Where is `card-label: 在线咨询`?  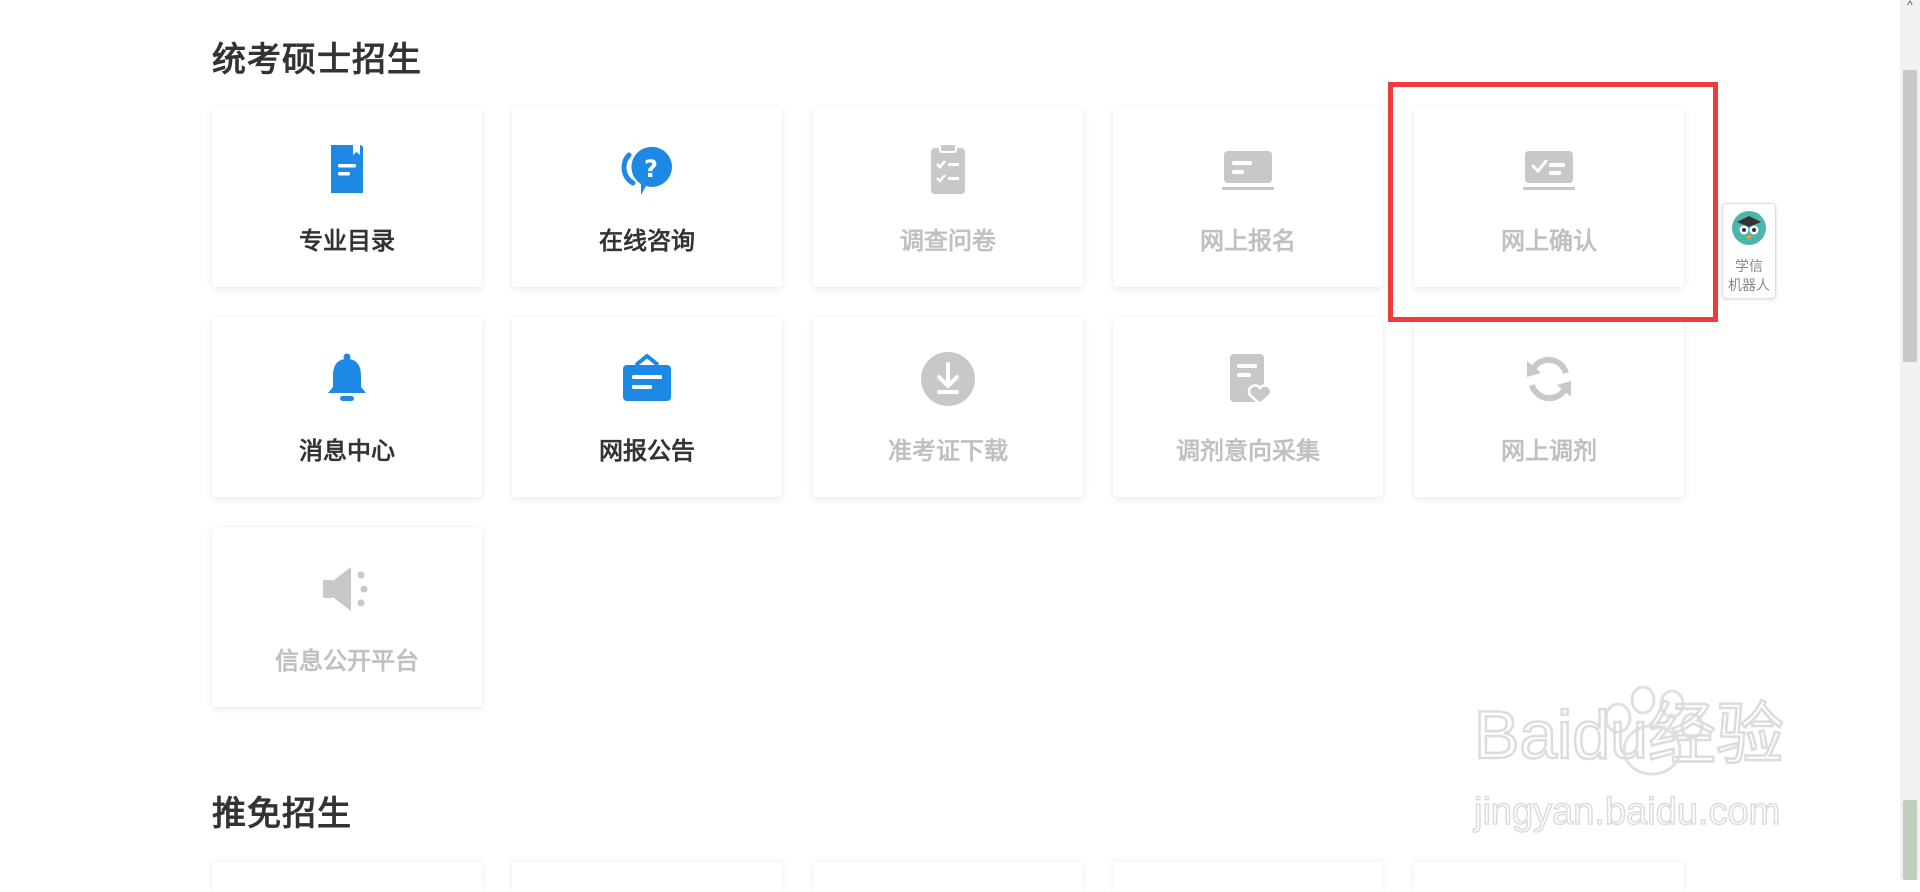 card-label: 在线咨询 is located at coordinates (647, 241).